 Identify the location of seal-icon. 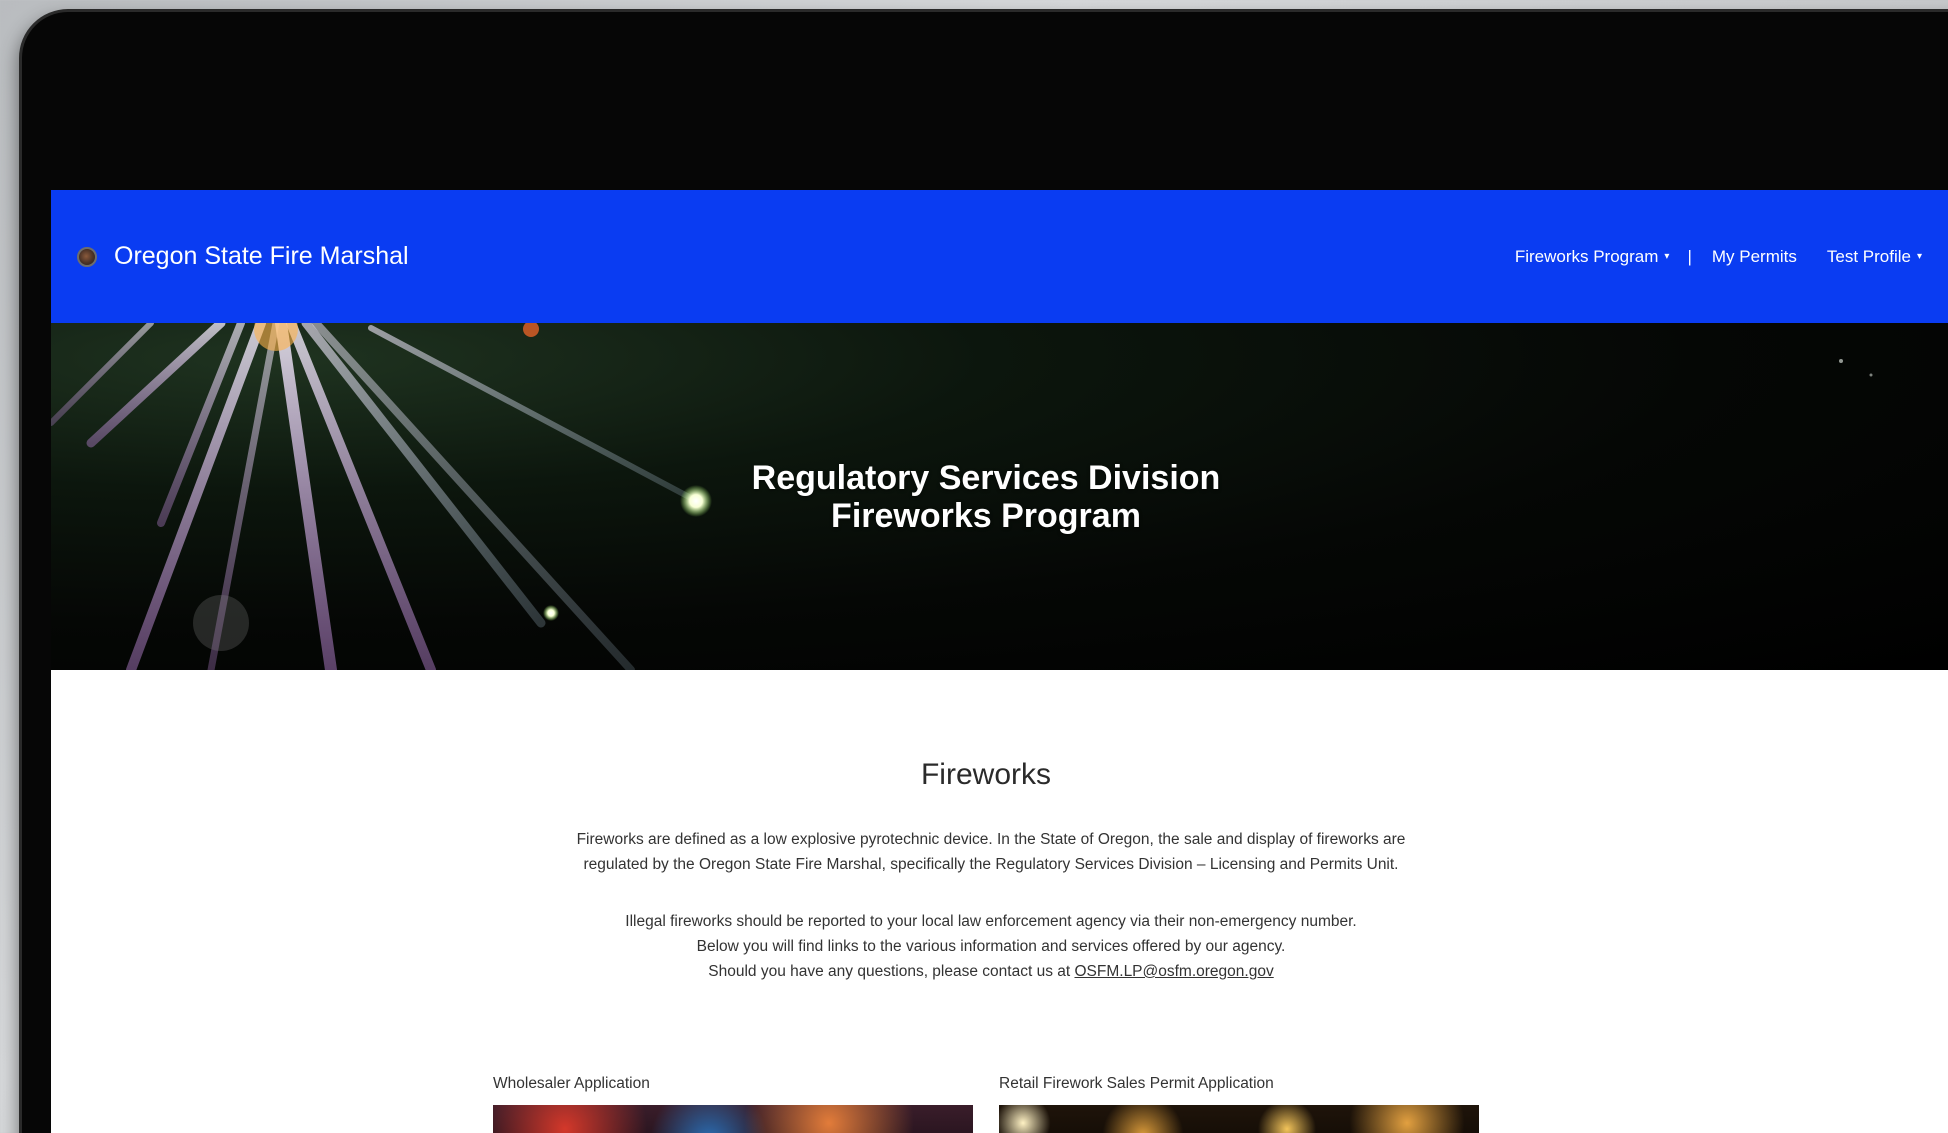
(87, 256).